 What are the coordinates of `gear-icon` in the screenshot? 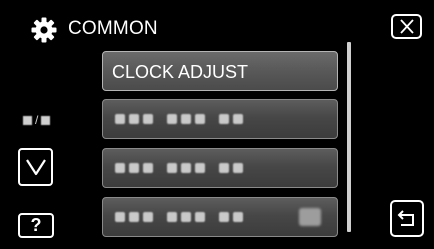 It's located at (44, 30).